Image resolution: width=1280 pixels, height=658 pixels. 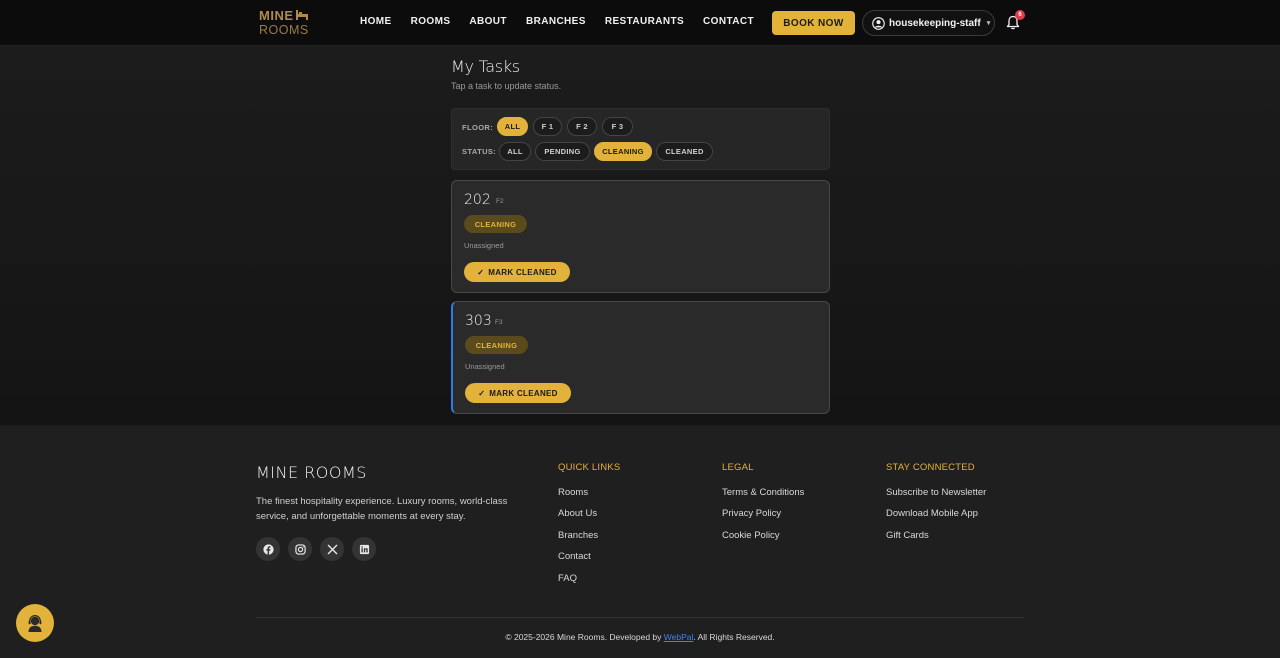 I want to click on instagram-icon, so click(x=300, y=549).